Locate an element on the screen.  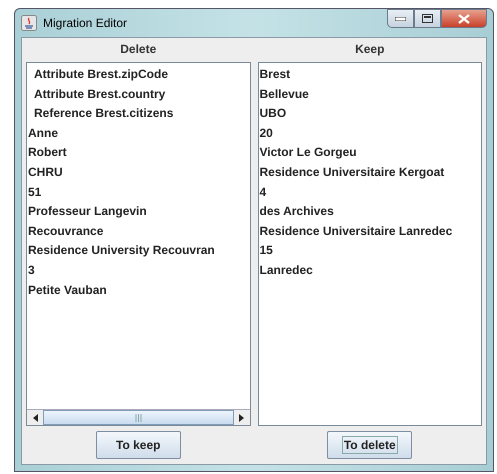
list-item: UBO is located at coordinates (273, 113).